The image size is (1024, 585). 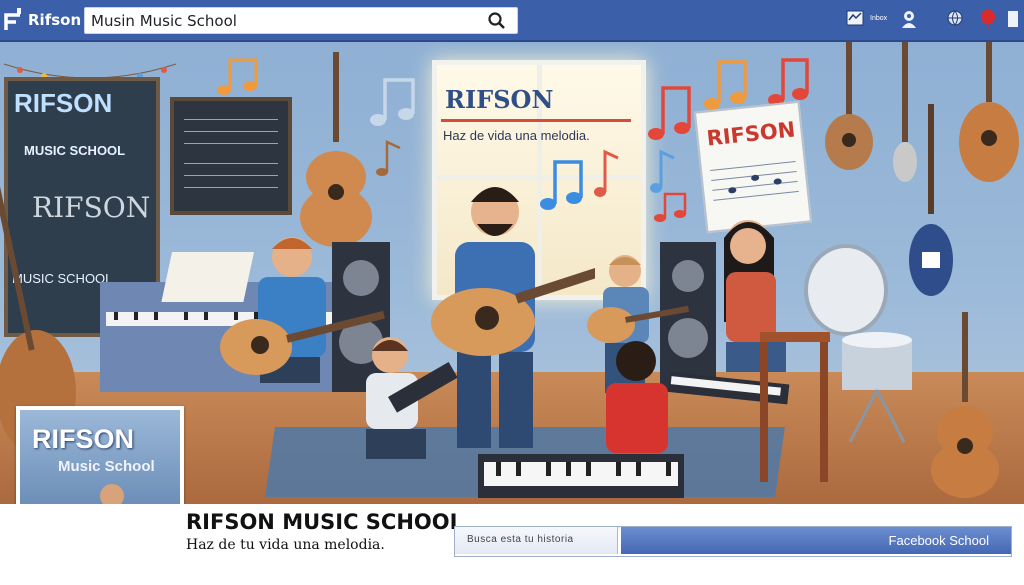 I want to click on drum-set, so click(x=858, y=343).